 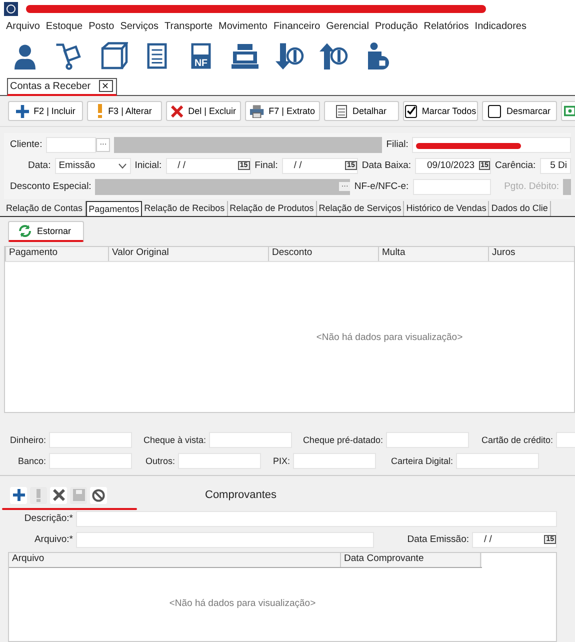 What do you see at coordinates (515, 165) in the screenshot?
I see `field-label: Carência:` at bounding box center [515, 165].